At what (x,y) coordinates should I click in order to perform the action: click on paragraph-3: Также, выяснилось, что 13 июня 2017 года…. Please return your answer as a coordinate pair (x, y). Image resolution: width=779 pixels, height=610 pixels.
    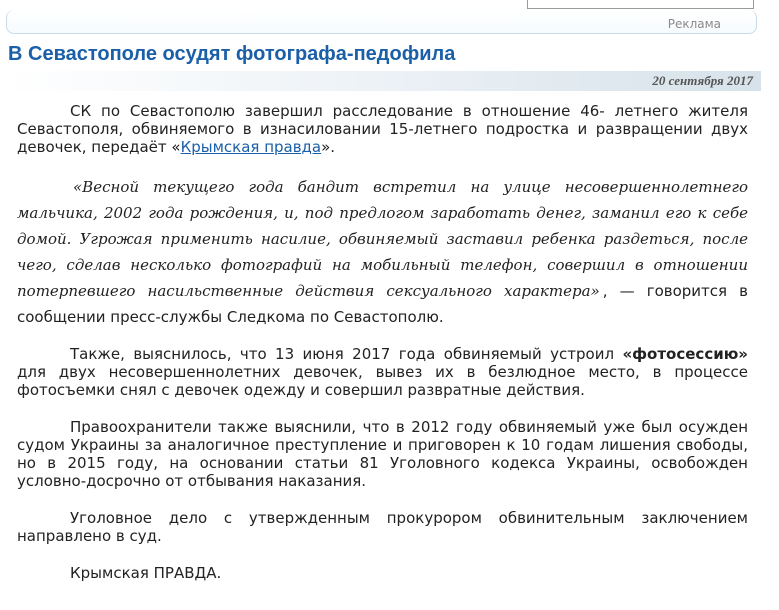
    Looking at the image, I should click on (382, 372).